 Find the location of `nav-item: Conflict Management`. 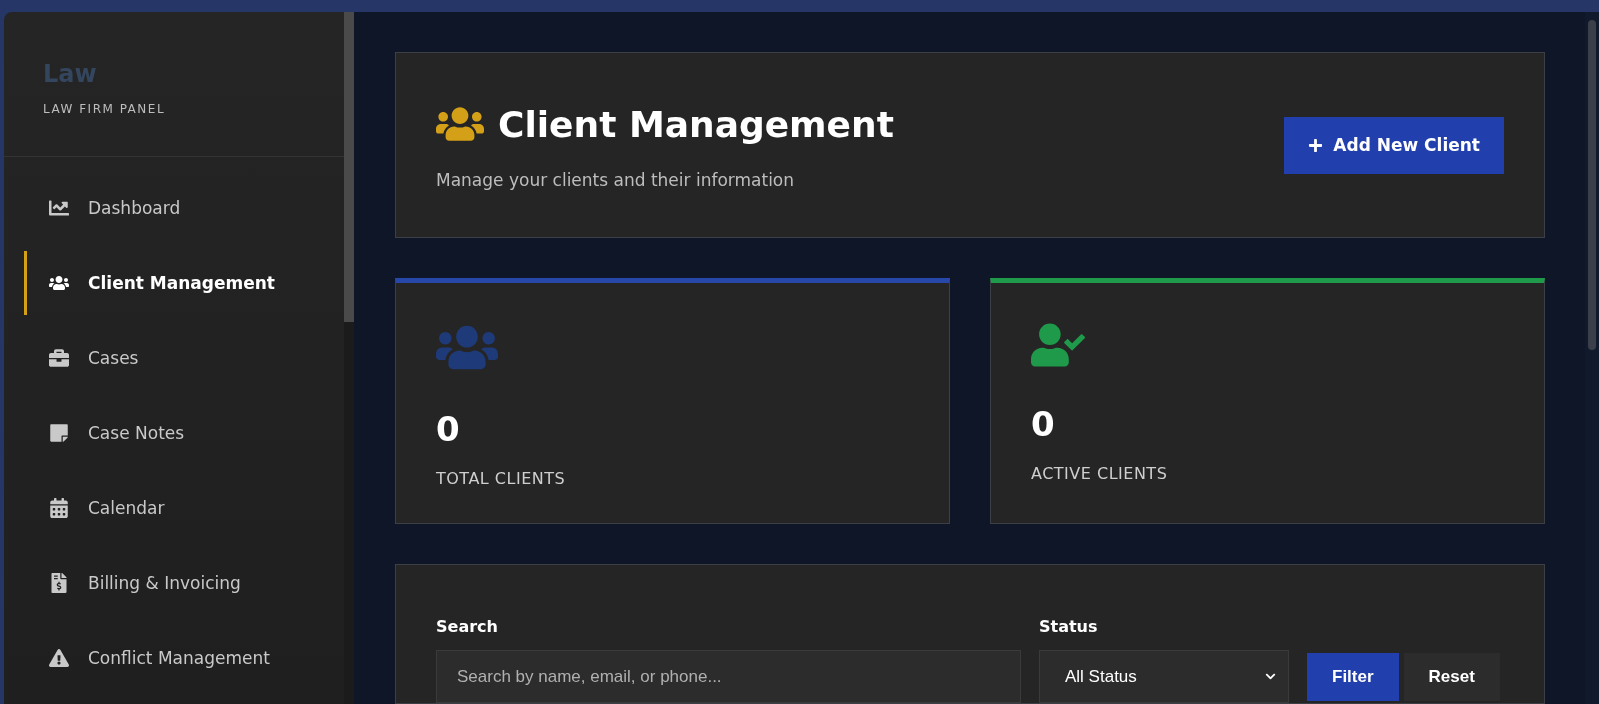

nav-item: Conflict Management is located at coordinates (174, 658).